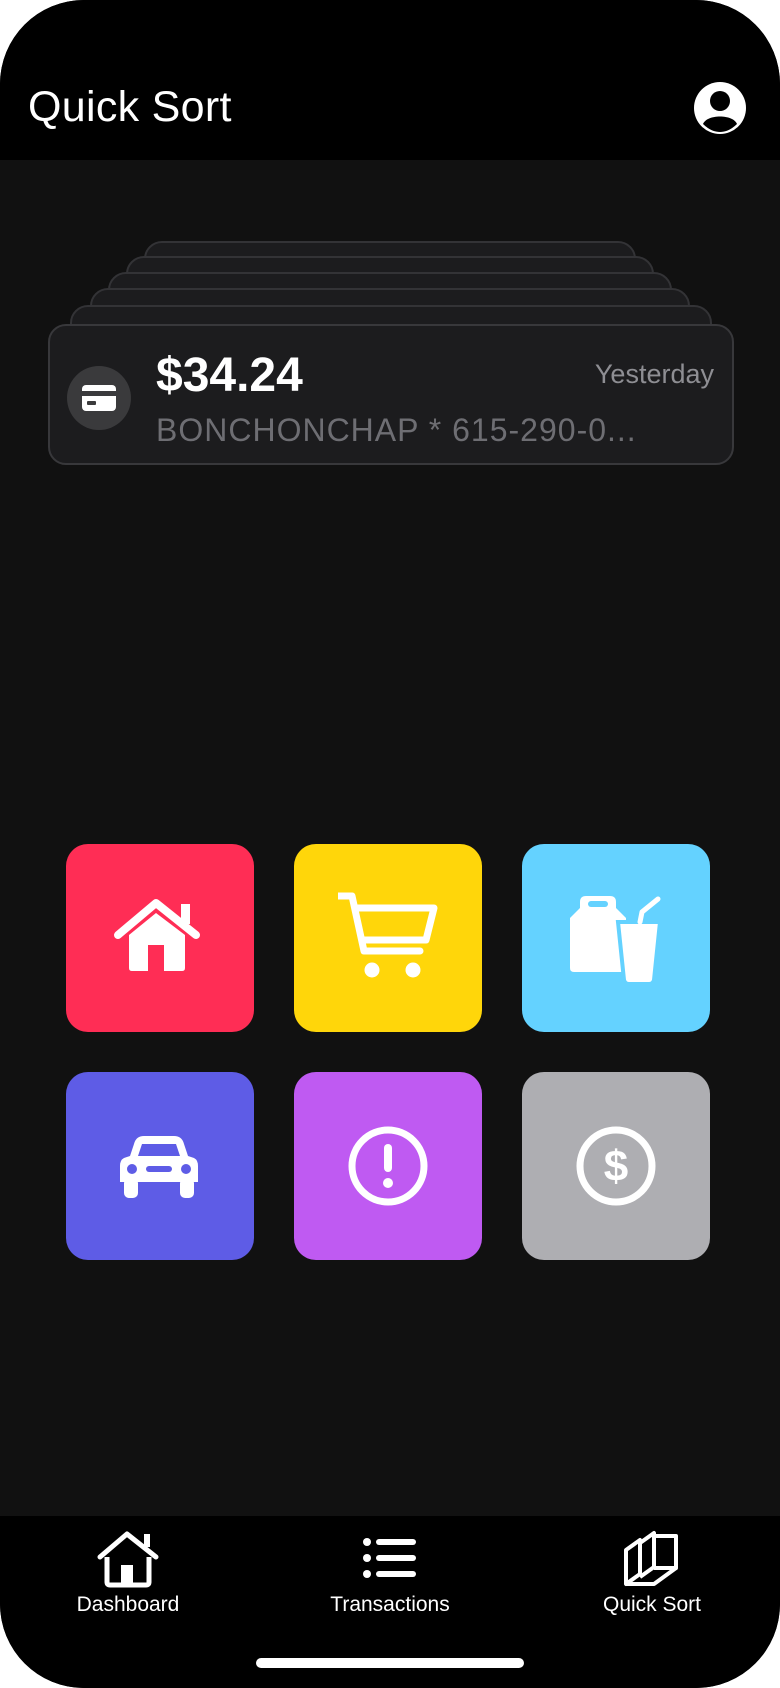 This screenshot has height=1688, width=780. I want to click on category-income-button: $, so click(616, 1166).